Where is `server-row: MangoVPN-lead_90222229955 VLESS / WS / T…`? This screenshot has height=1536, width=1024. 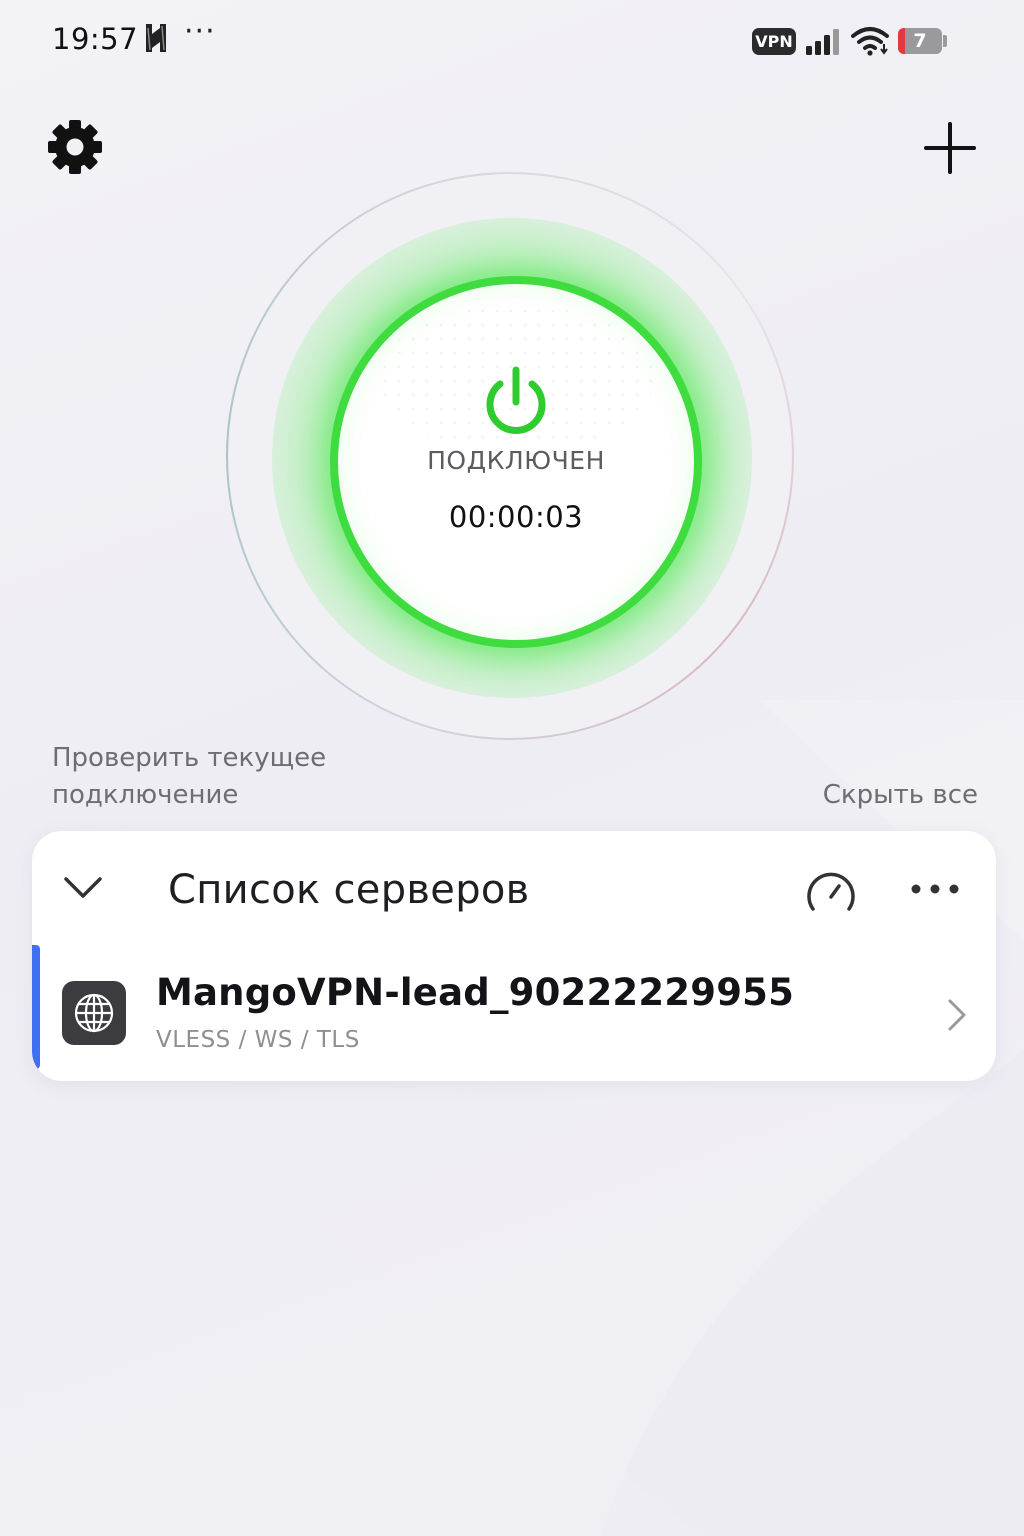 server-row: MangoVPN-lead_90222229955 VLESS / WS / T… is located at coordinates (514, 1013).